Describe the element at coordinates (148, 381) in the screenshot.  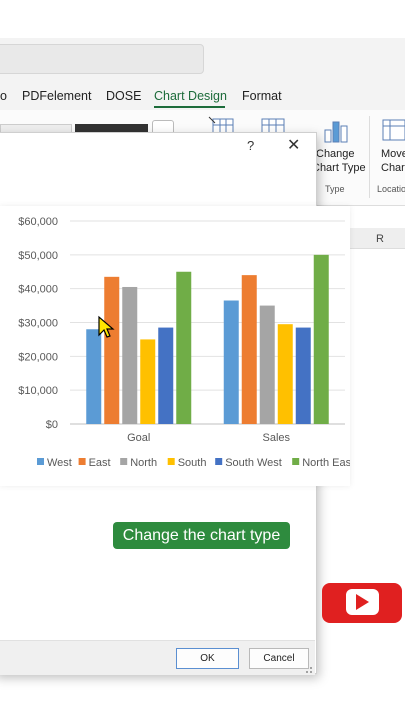
I see `bar-south-goal` at that location.